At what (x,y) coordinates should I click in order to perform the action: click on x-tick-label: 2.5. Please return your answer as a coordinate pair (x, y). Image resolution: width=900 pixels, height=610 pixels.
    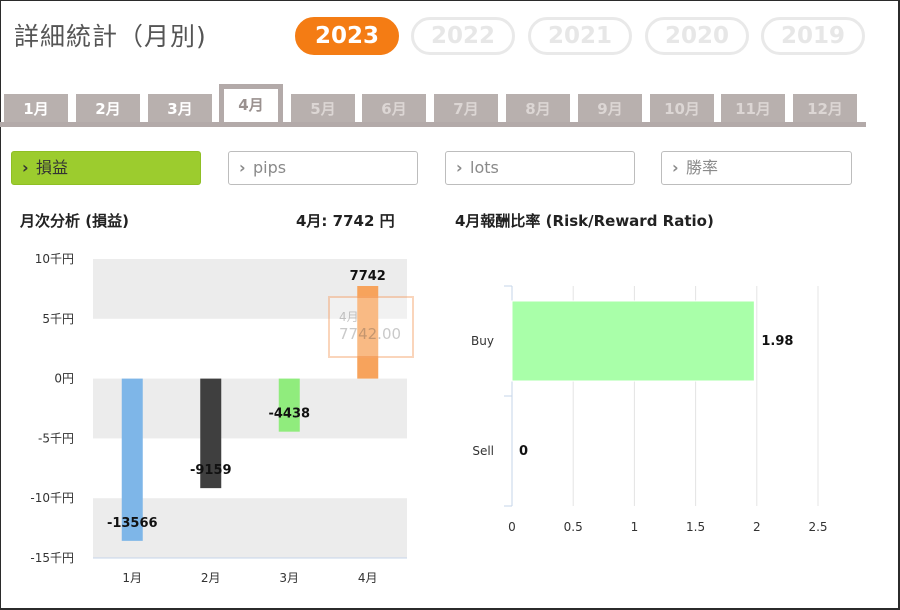
    Looking at the image, I should click on (817, 527).